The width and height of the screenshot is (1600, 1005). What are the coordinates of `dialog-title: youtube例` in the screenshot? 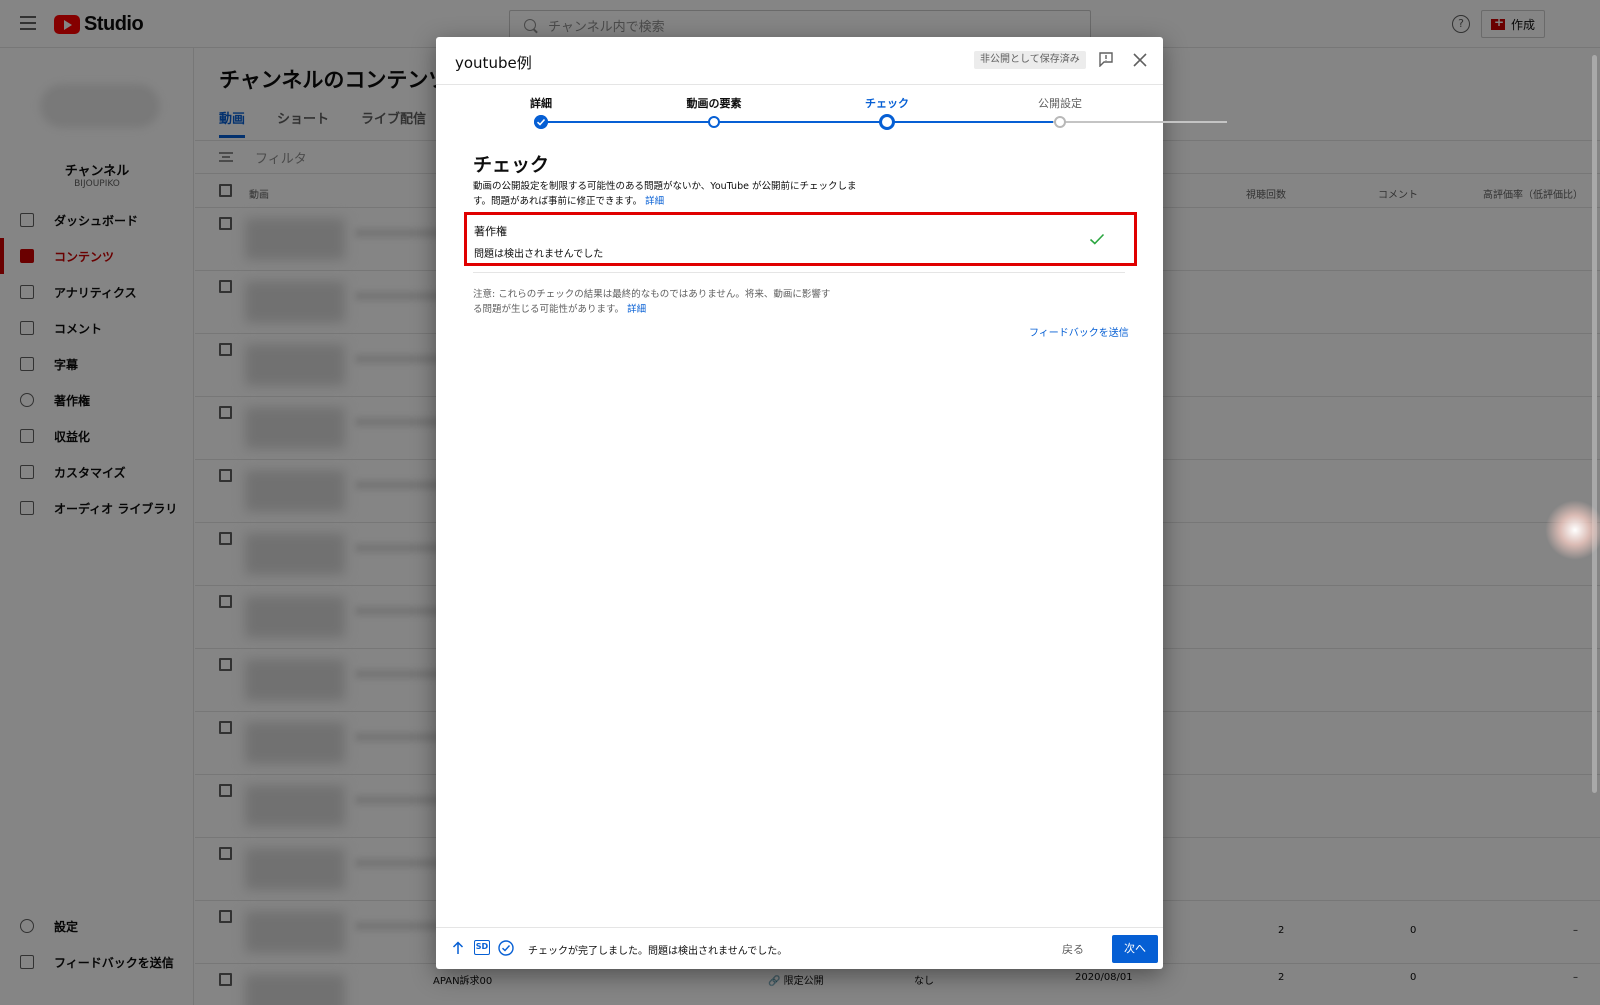 It's located at (493, 63).